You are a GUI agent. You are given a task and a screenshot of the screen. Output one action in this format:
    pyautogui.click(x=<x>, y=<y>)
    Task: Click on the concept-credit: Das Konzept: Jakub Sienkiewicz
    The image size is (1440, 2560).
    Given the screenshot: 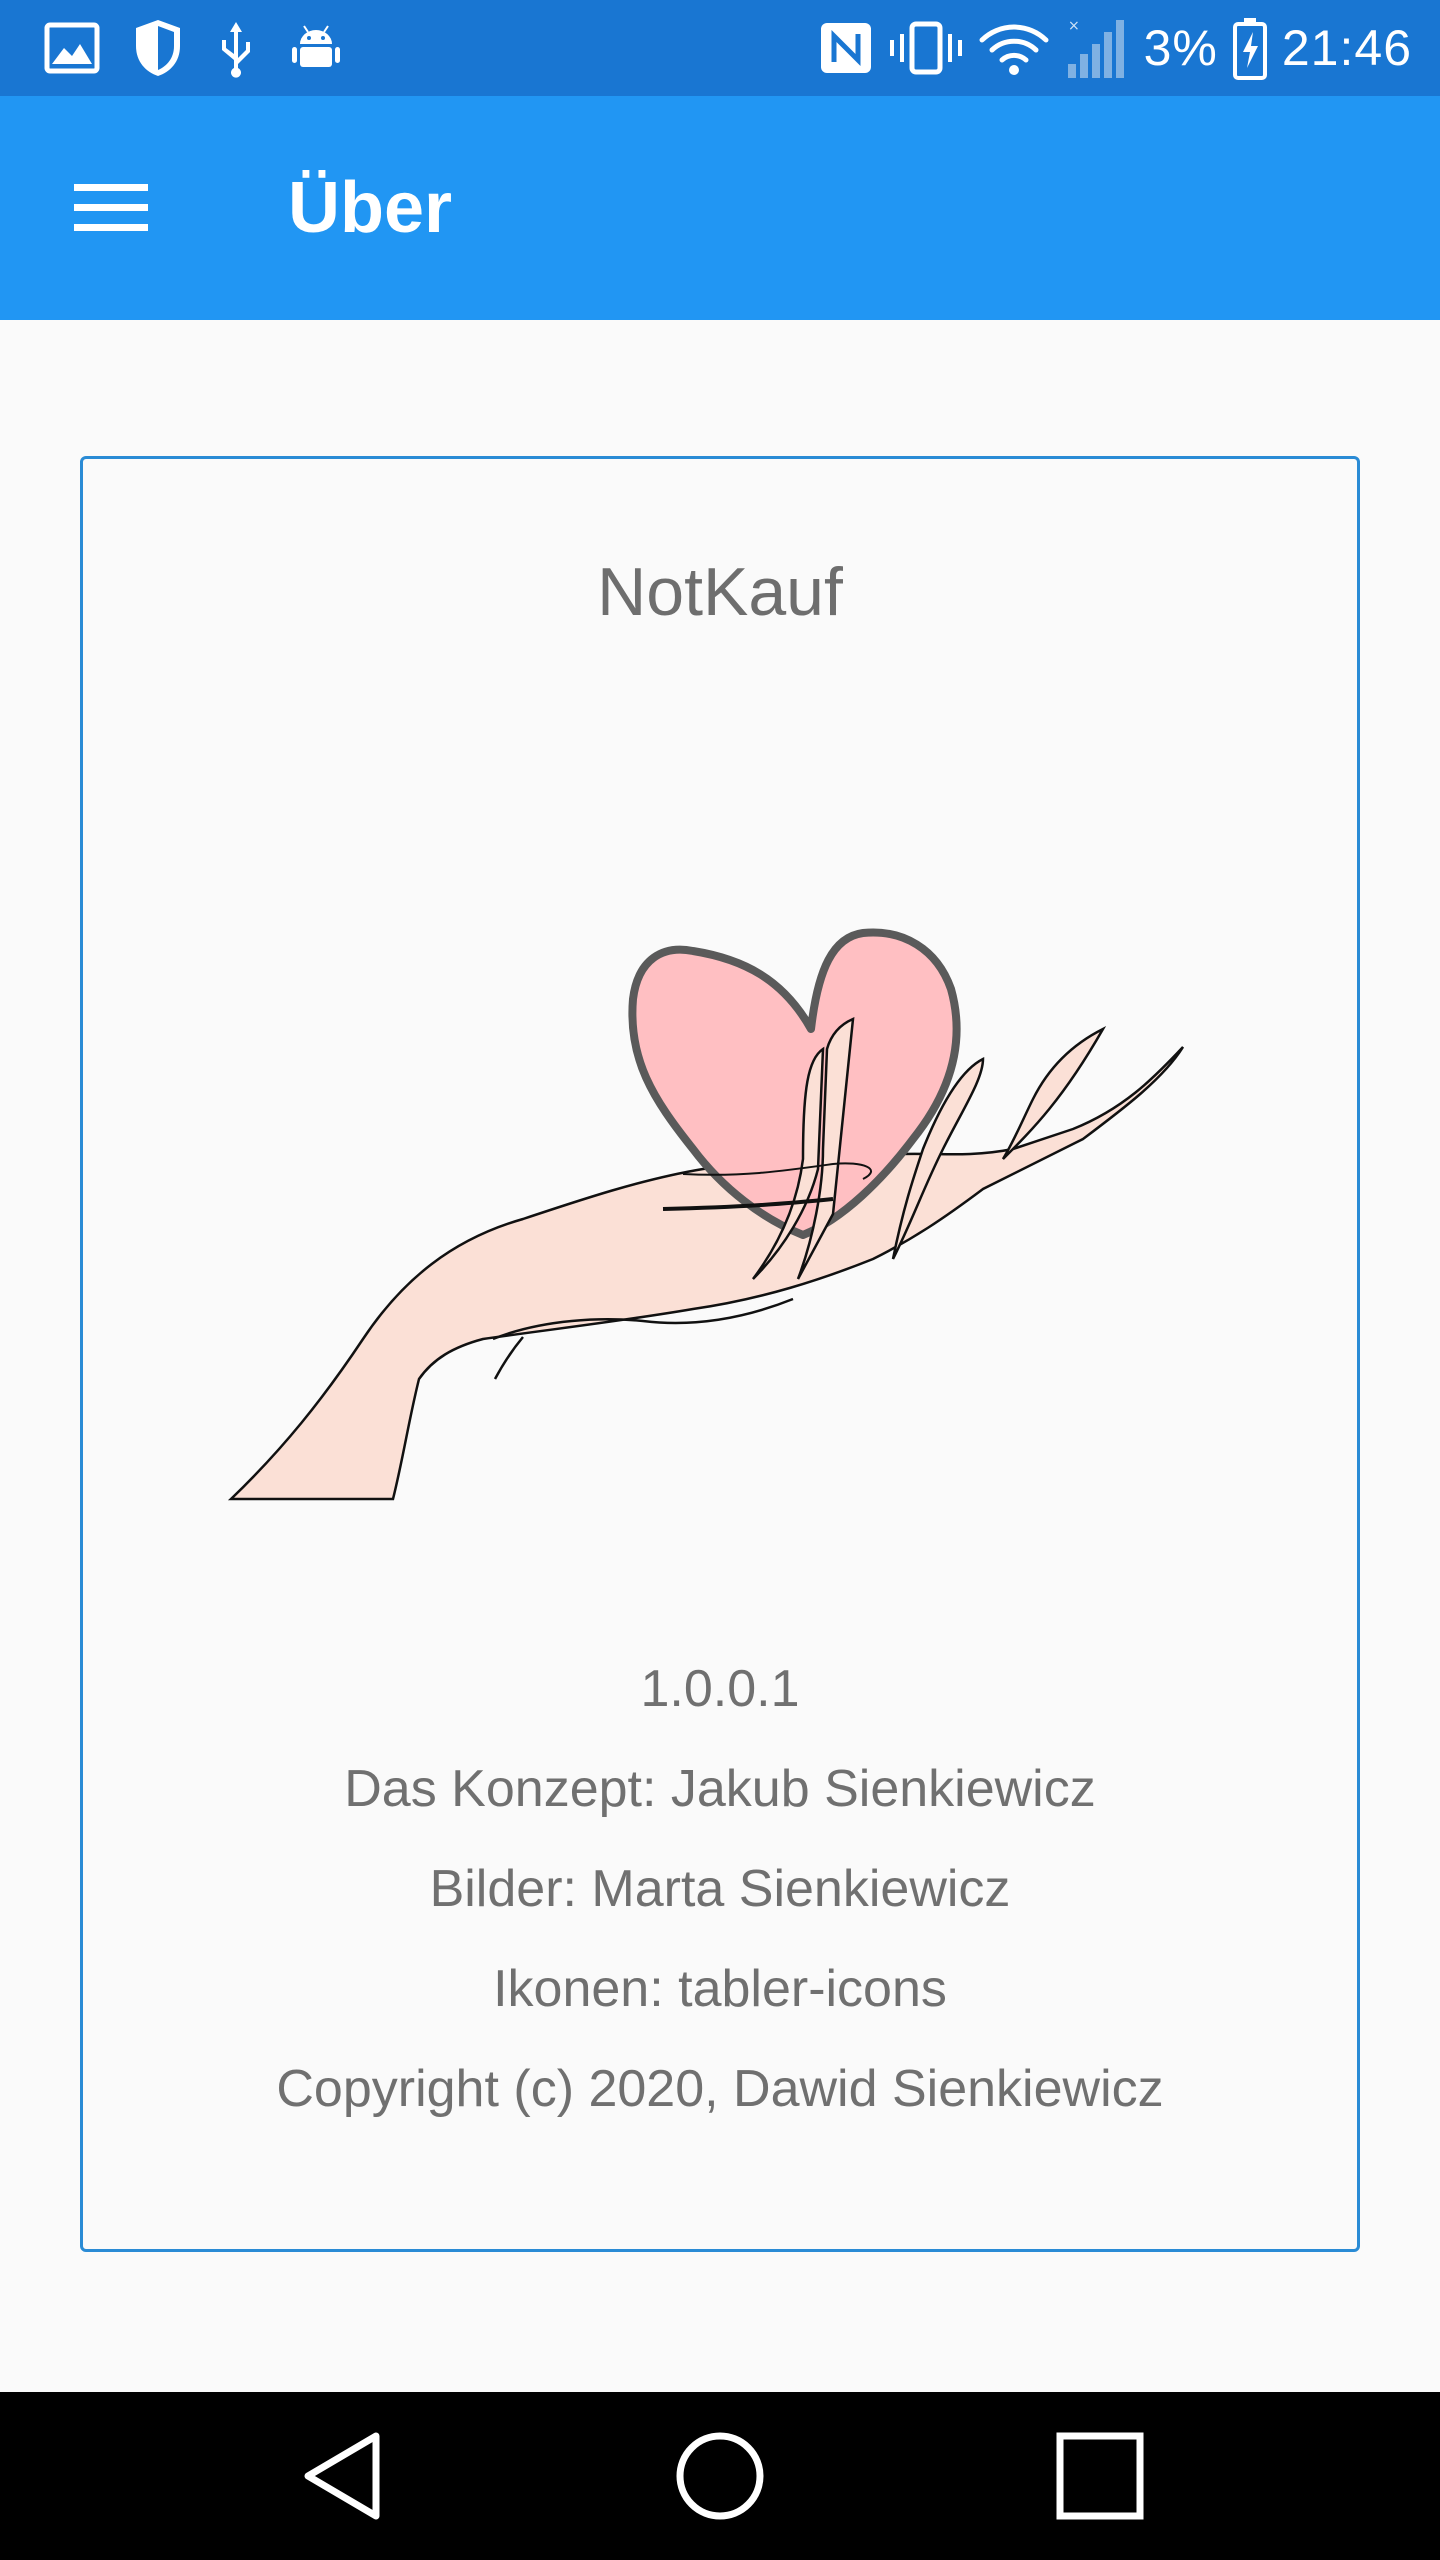 What is the action you would take?
    pyautogui.click(x=720, y=1789)
    